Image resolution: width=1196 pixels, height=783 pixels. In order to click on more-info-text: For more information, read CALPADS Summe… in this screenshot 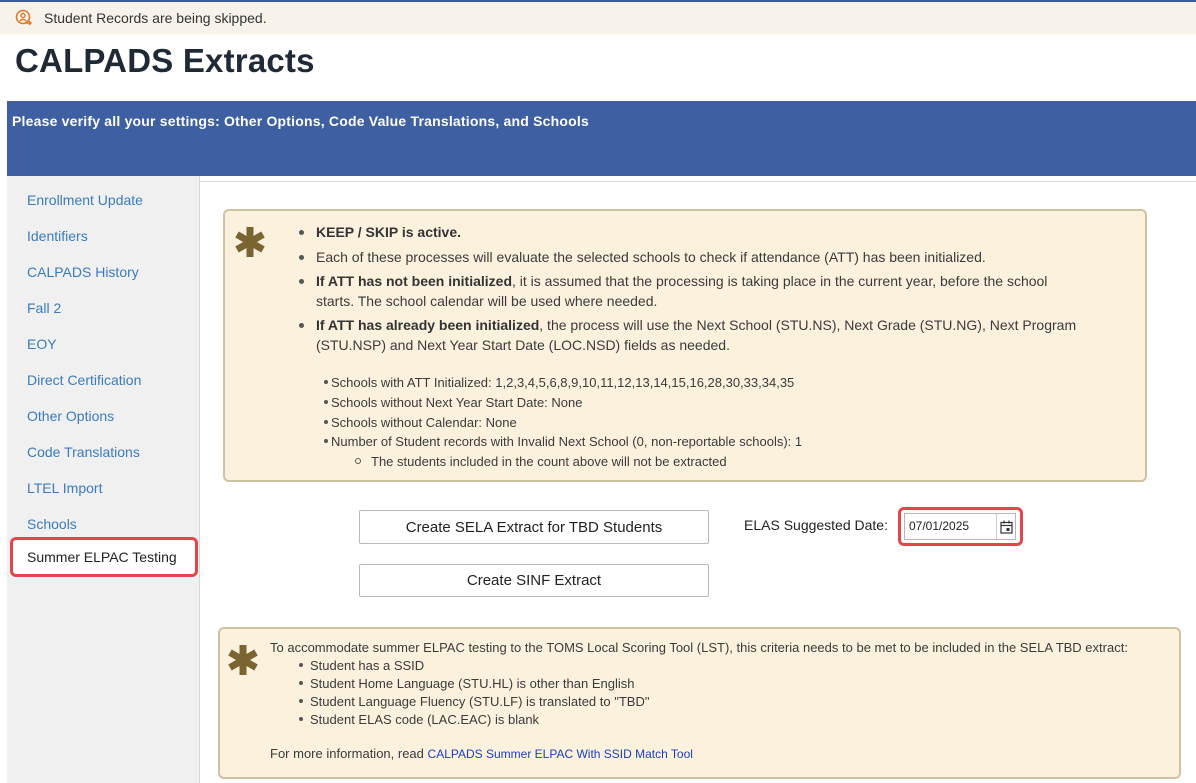, I will do `click(481, 753)`.